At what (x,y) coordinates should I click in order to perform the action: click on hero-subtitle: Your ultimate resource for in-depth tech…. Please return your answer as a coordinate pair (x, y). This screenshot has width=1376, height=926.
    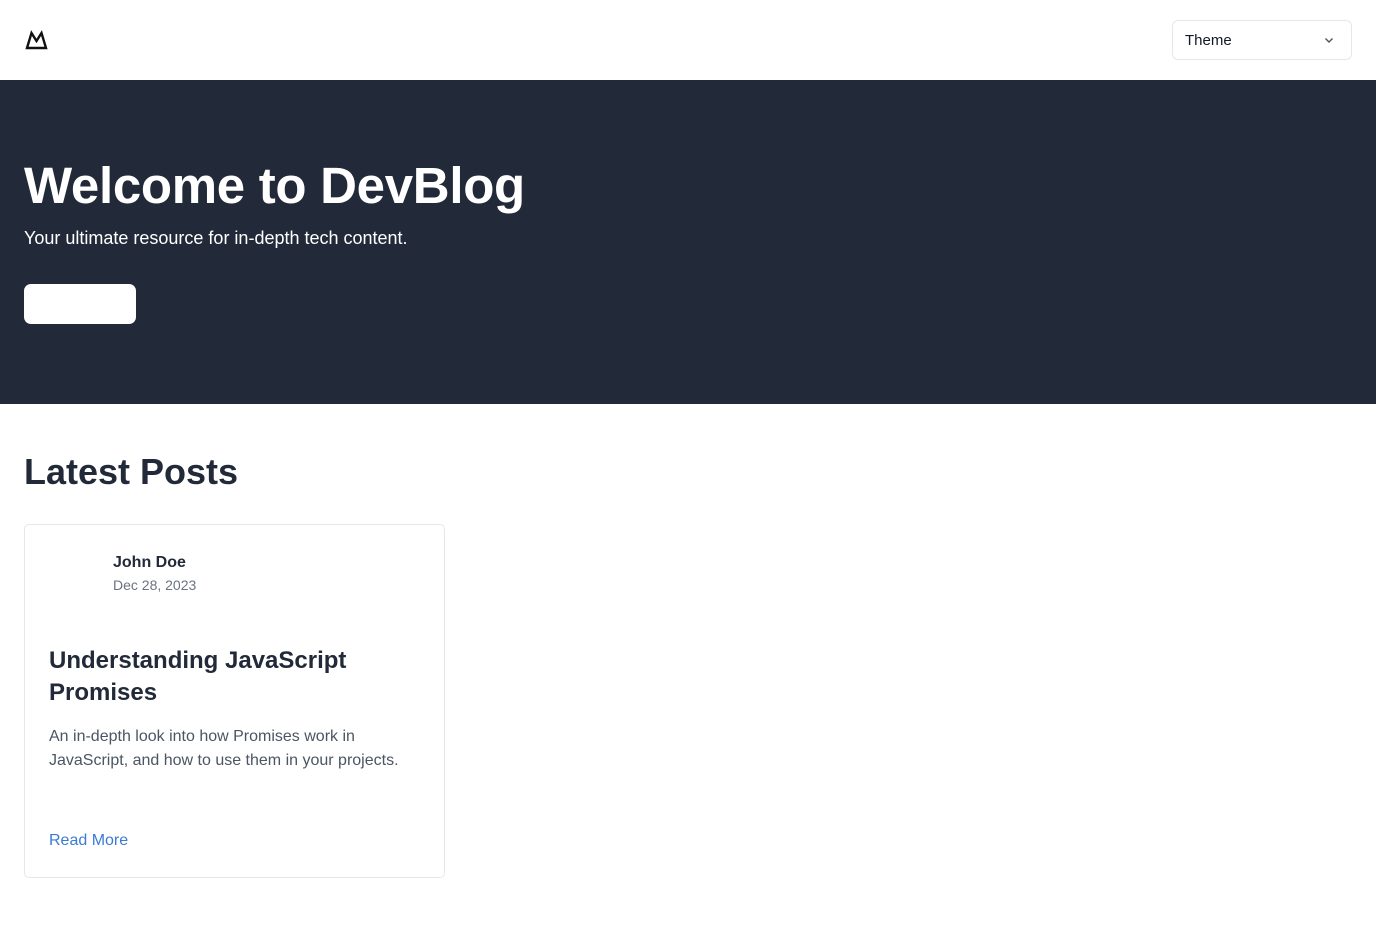
    Looking at the image, I should click on (216, 238).